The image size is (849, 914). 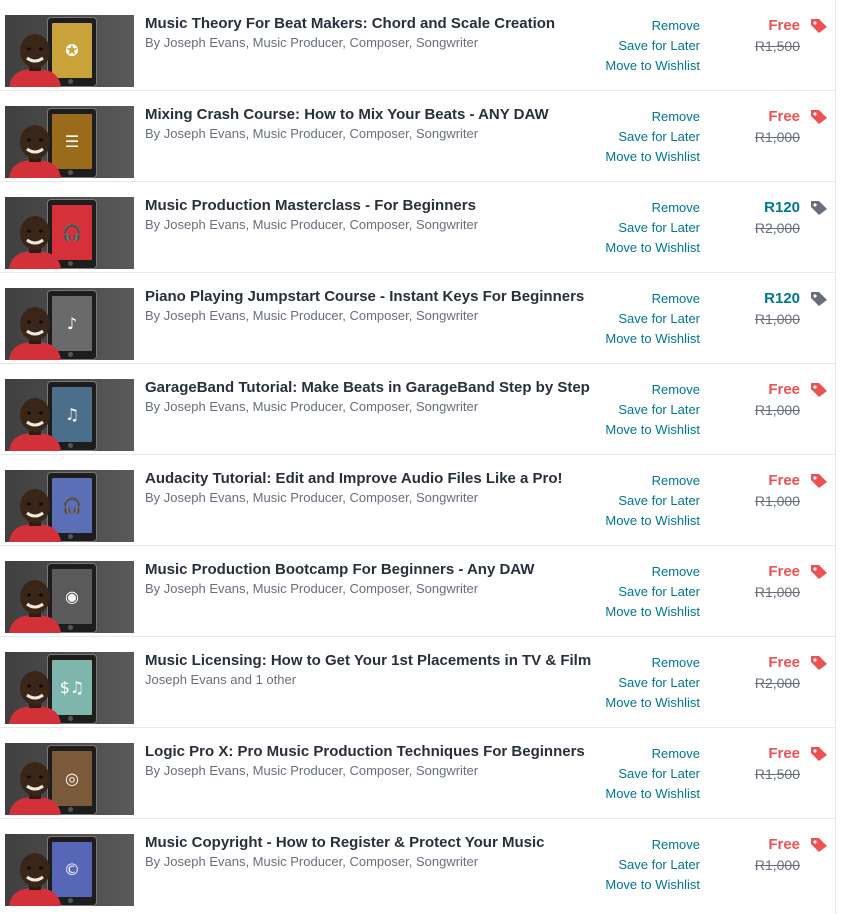 What do you see at coordinates (69, 779) in the screenshot?
I see `course-thumbnail: ◎` at bounding box center [69, 779].